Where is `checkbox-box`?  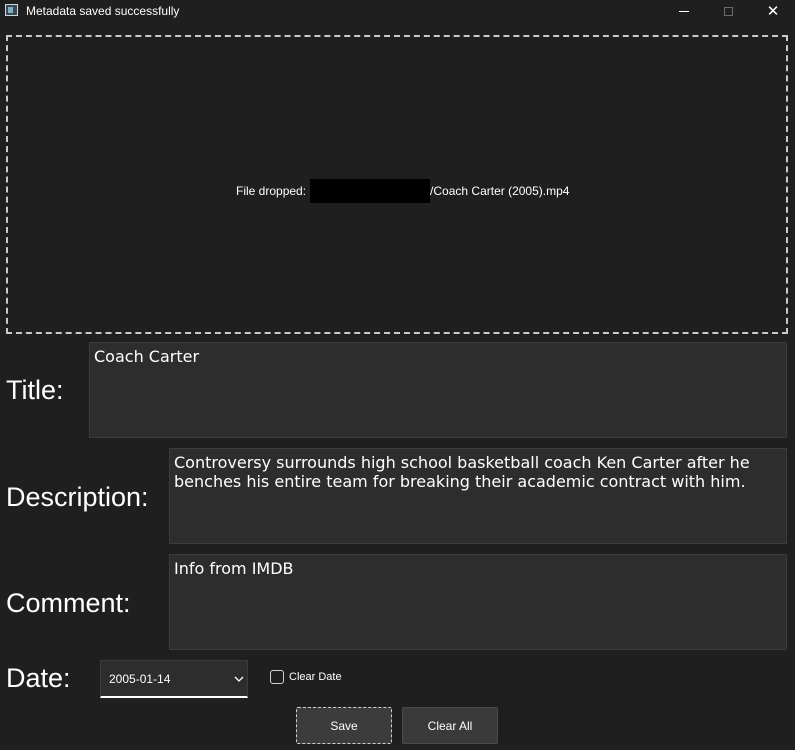 checkbox-box is located at coordinates (277, 677).